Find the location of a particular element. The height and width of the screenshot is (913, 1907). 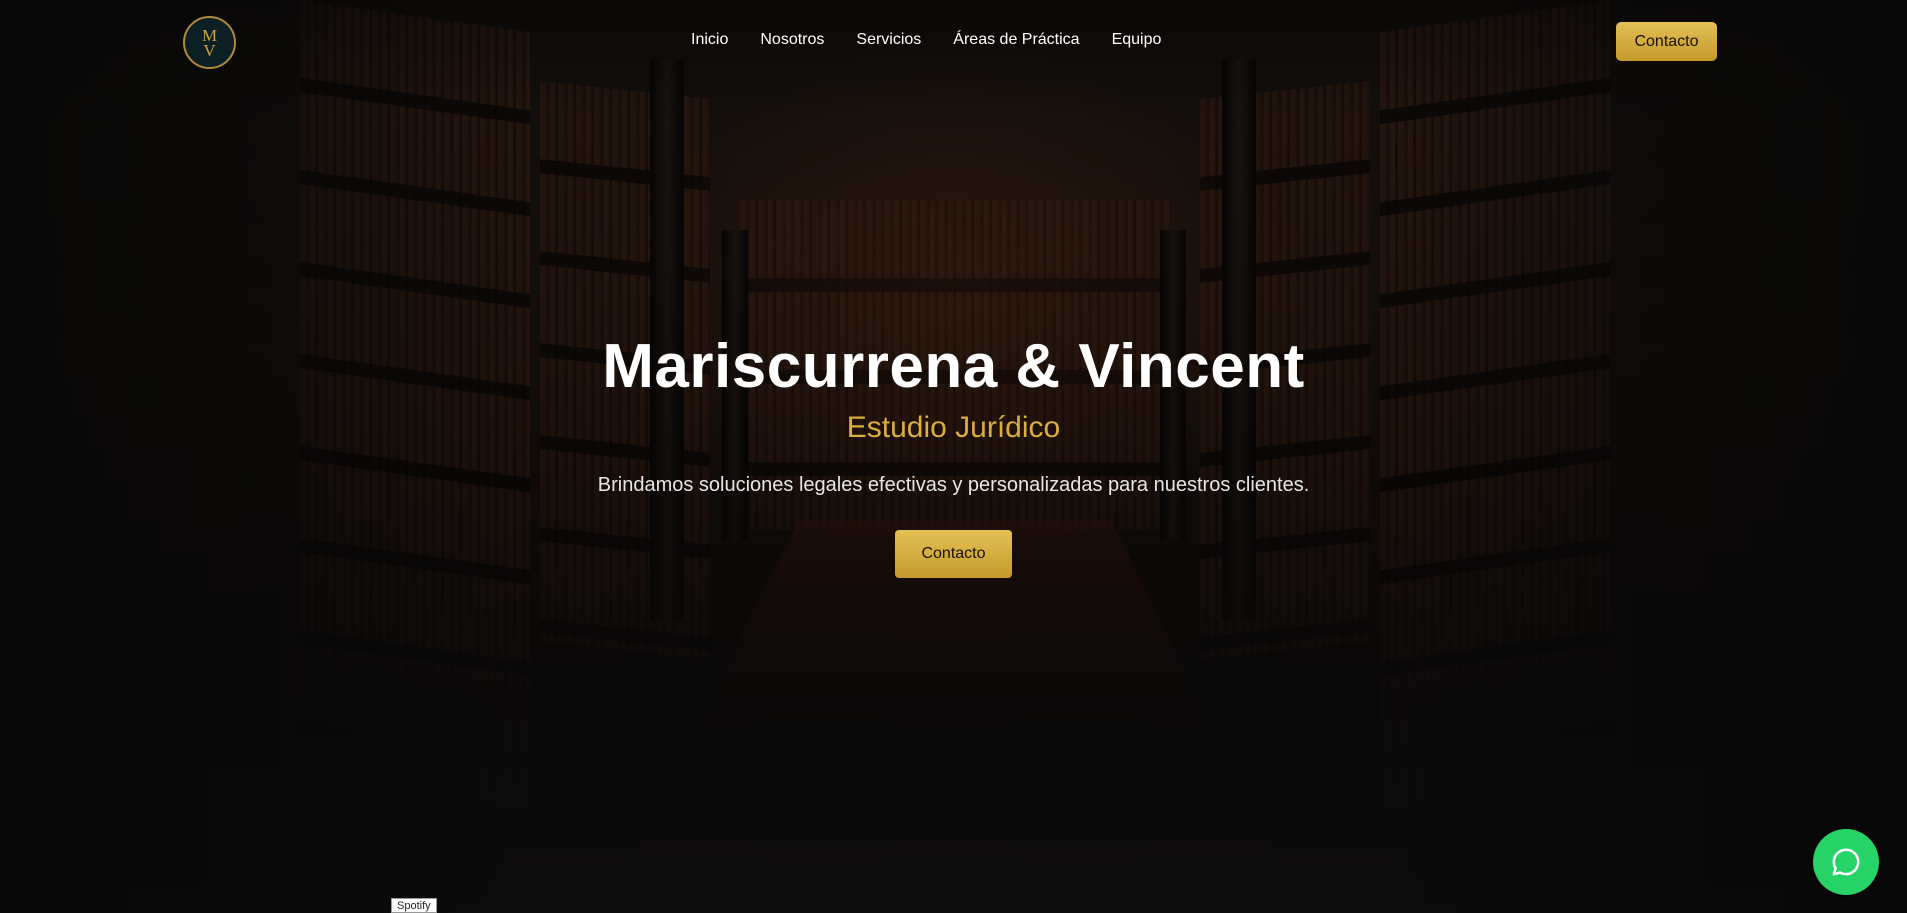

spotify-label: Spotify is located at coordinates (414, 905).